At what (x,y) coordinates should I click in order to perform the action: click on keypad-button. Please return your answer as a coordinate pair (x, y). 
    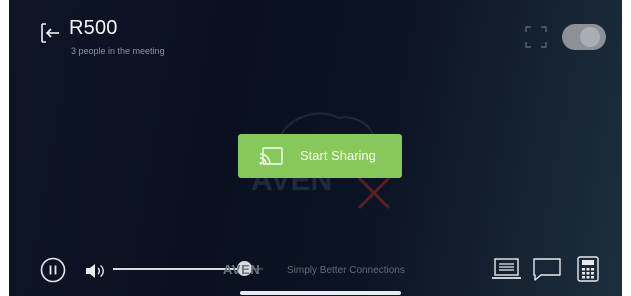
    Looking at the image, I should click on (588, 269).